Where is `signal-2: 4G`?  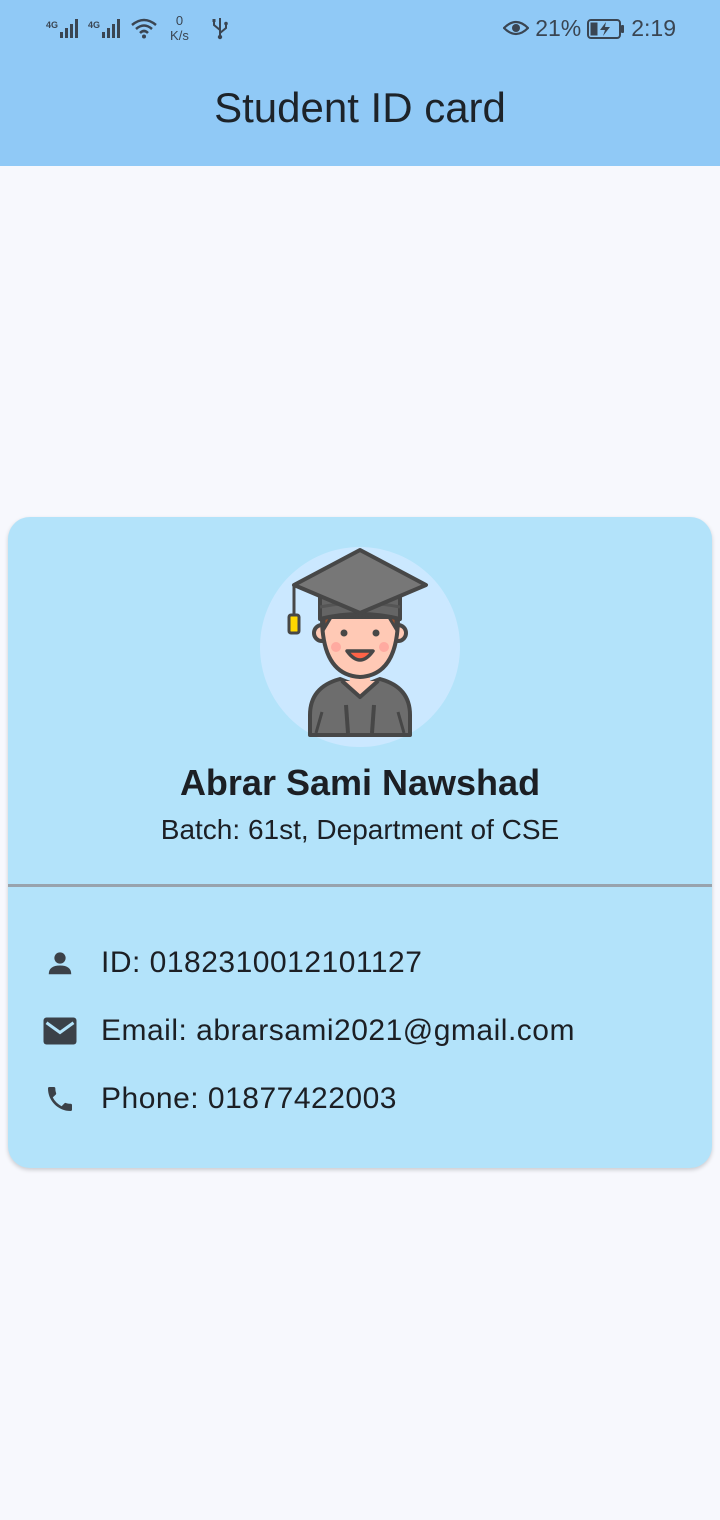
signal-2: 4G is located at coordinates (105, 28).